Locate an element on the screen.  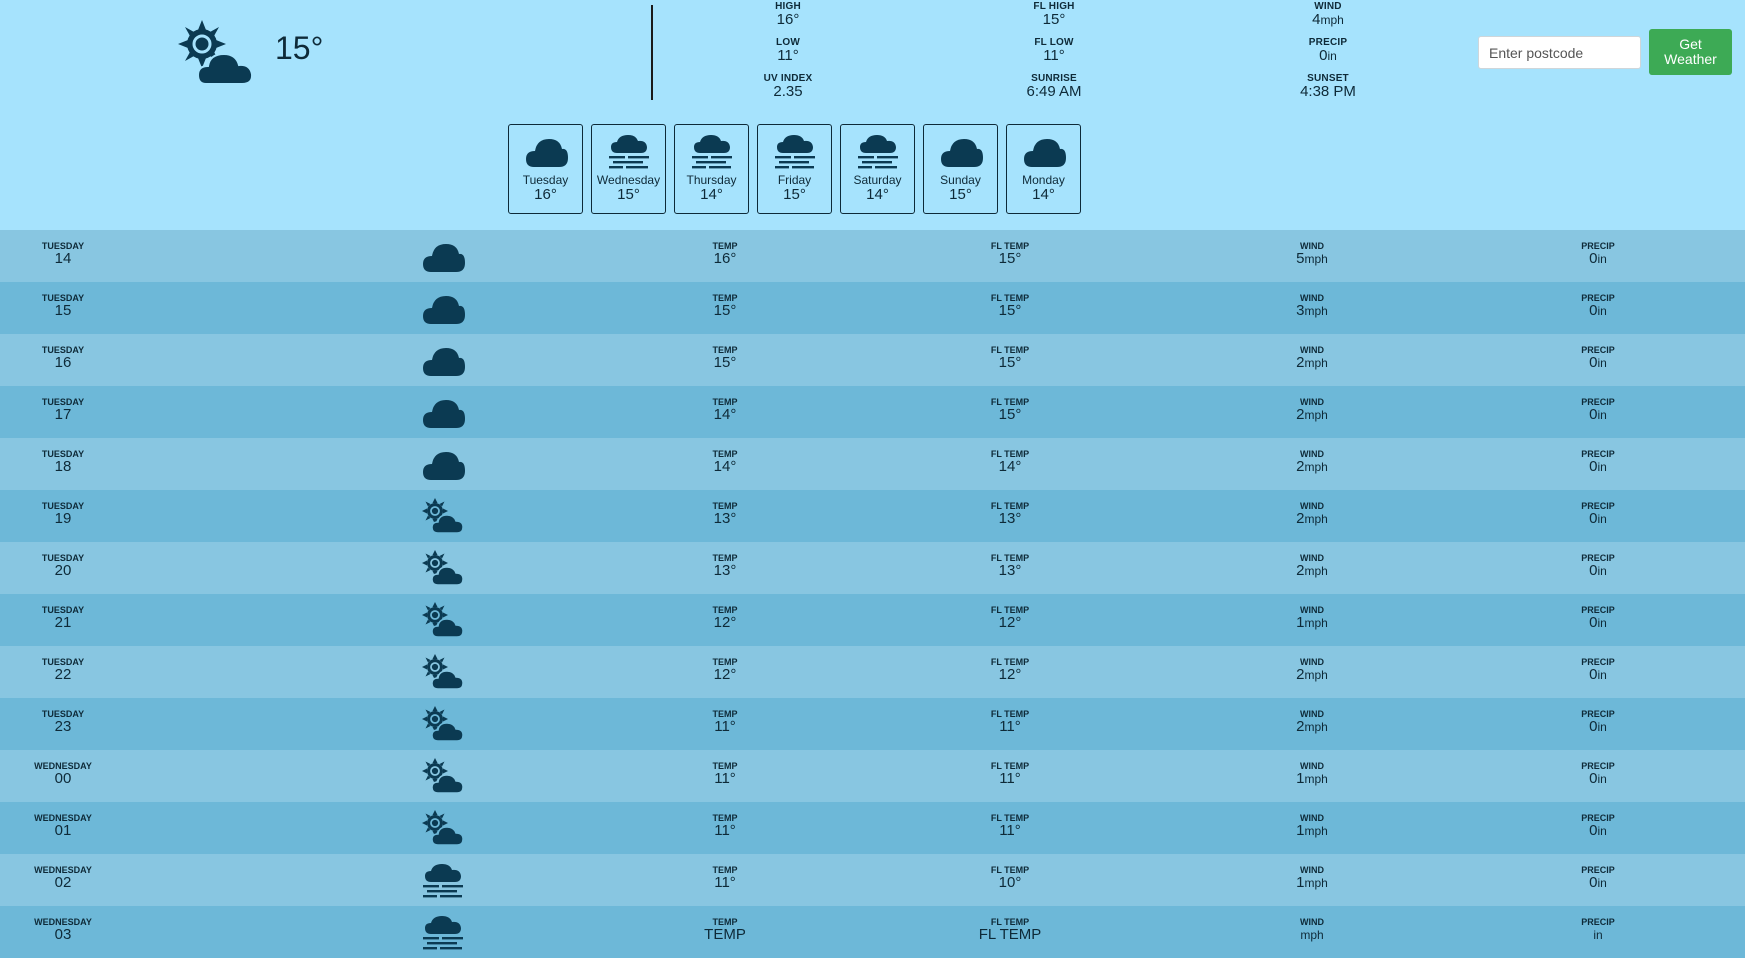
hour-time: TUESDAY 15 is located at coordinates (63, 306).